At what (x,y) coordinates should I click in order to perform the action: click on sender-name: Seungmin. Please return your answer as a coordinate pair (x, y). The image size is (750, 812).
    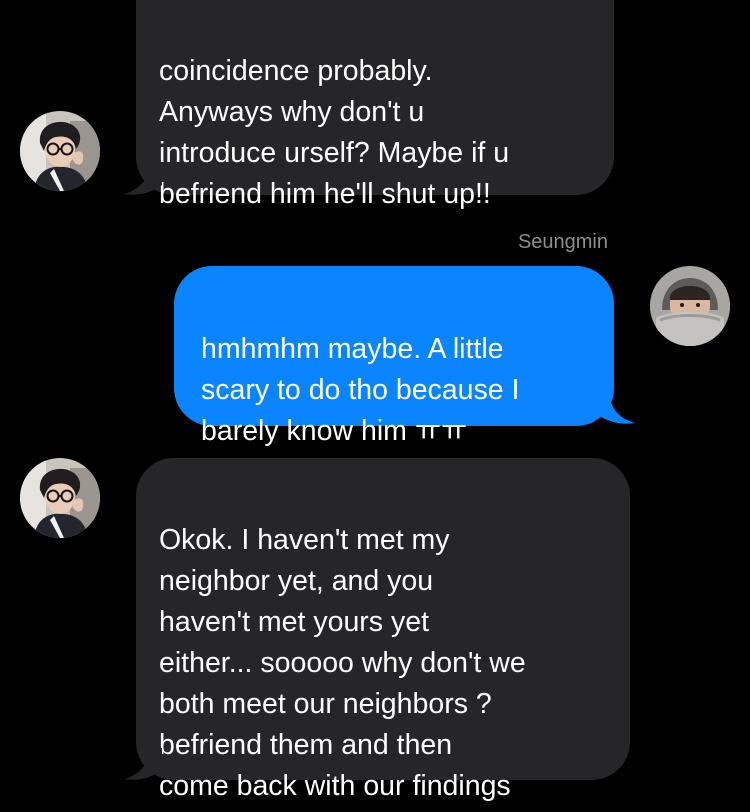
    Looking at the image, I should click on (562, 242).